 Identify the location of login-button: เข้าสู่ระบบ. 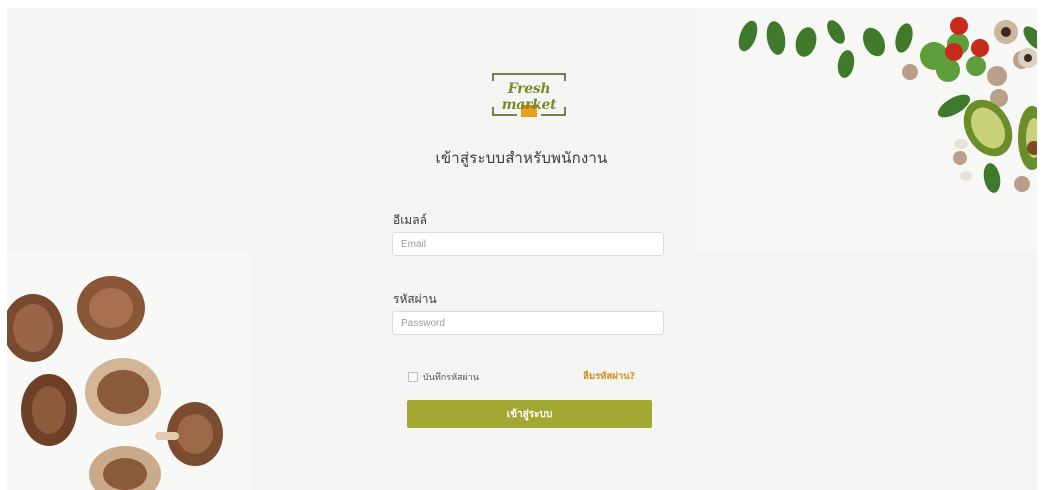
(529, 414).